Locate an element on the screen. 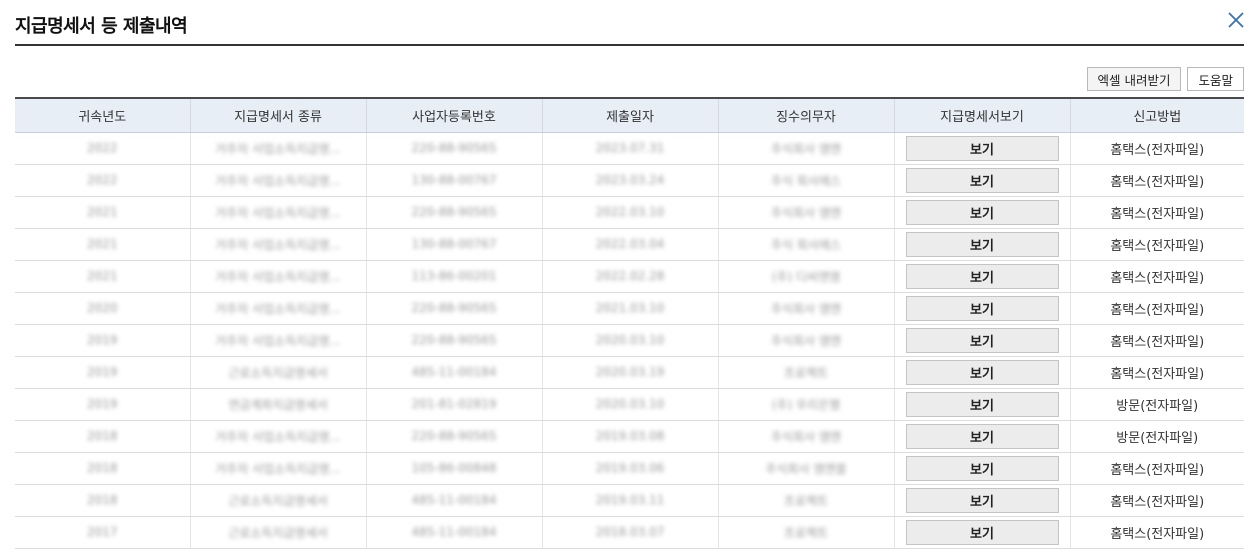 The width and height of the screenshot is (1258, 552). cell-type: 연금계좌지급명세서 is located at coordinates (278, 405).